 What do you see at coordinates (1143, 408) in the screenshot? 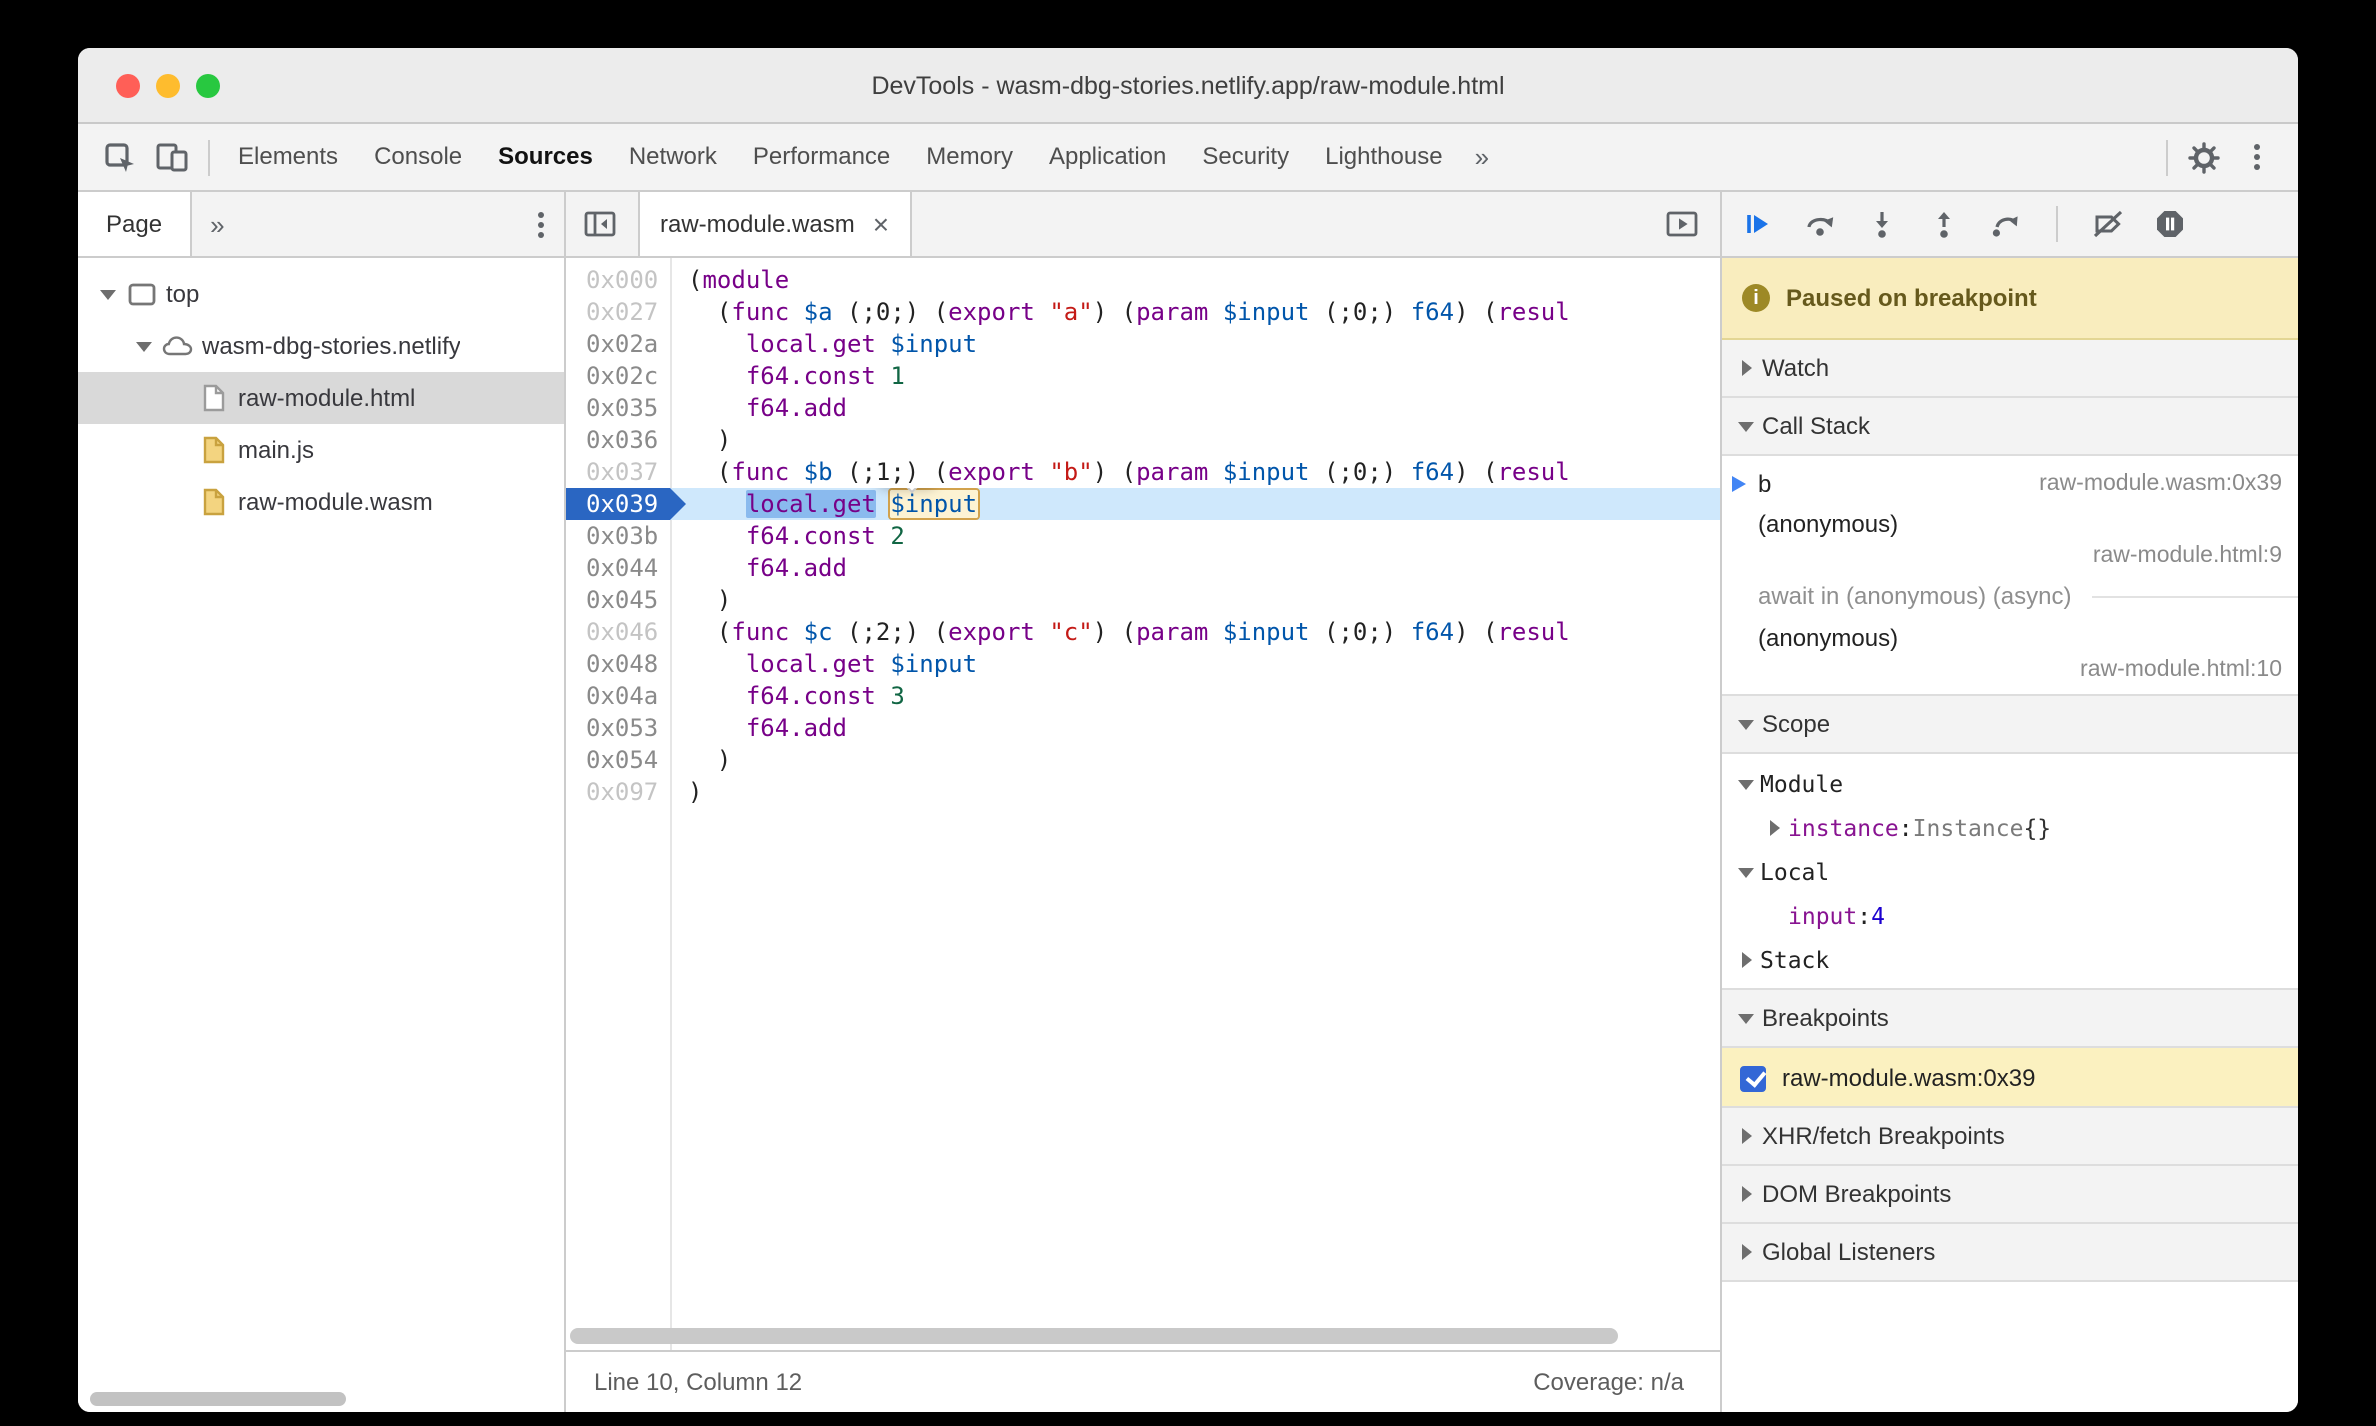
I see `code-line: 0x035 f64.add` at bounding box center [1143, 408].